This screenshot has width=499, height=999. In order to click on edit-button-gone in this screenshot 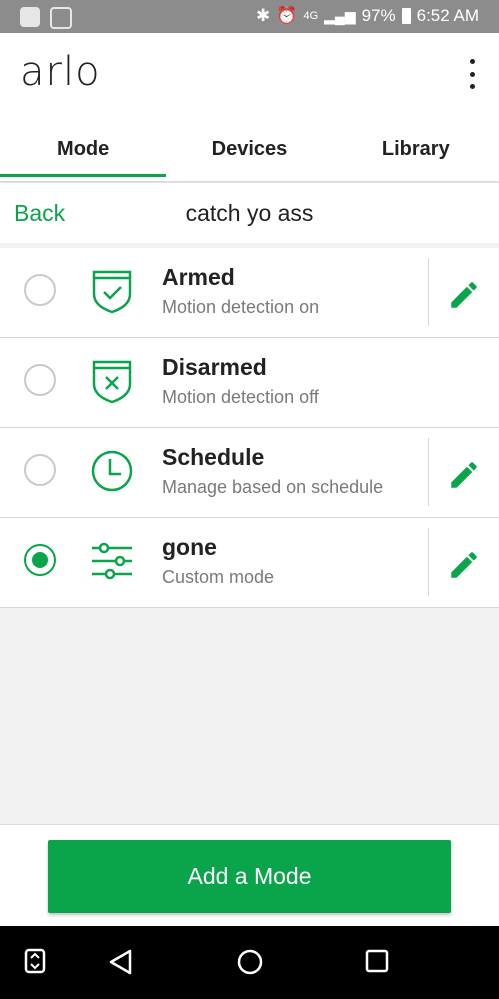, I will do `click(463, 562)`.